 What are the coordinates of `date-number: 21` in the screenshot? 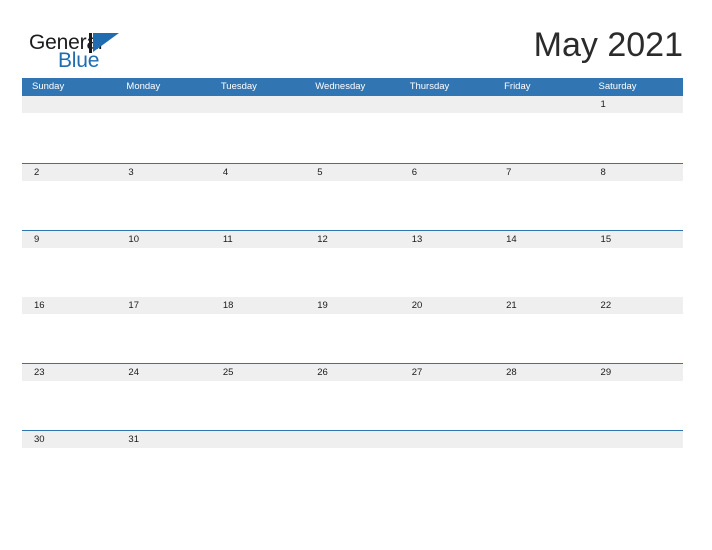 It's located at (541, 306).